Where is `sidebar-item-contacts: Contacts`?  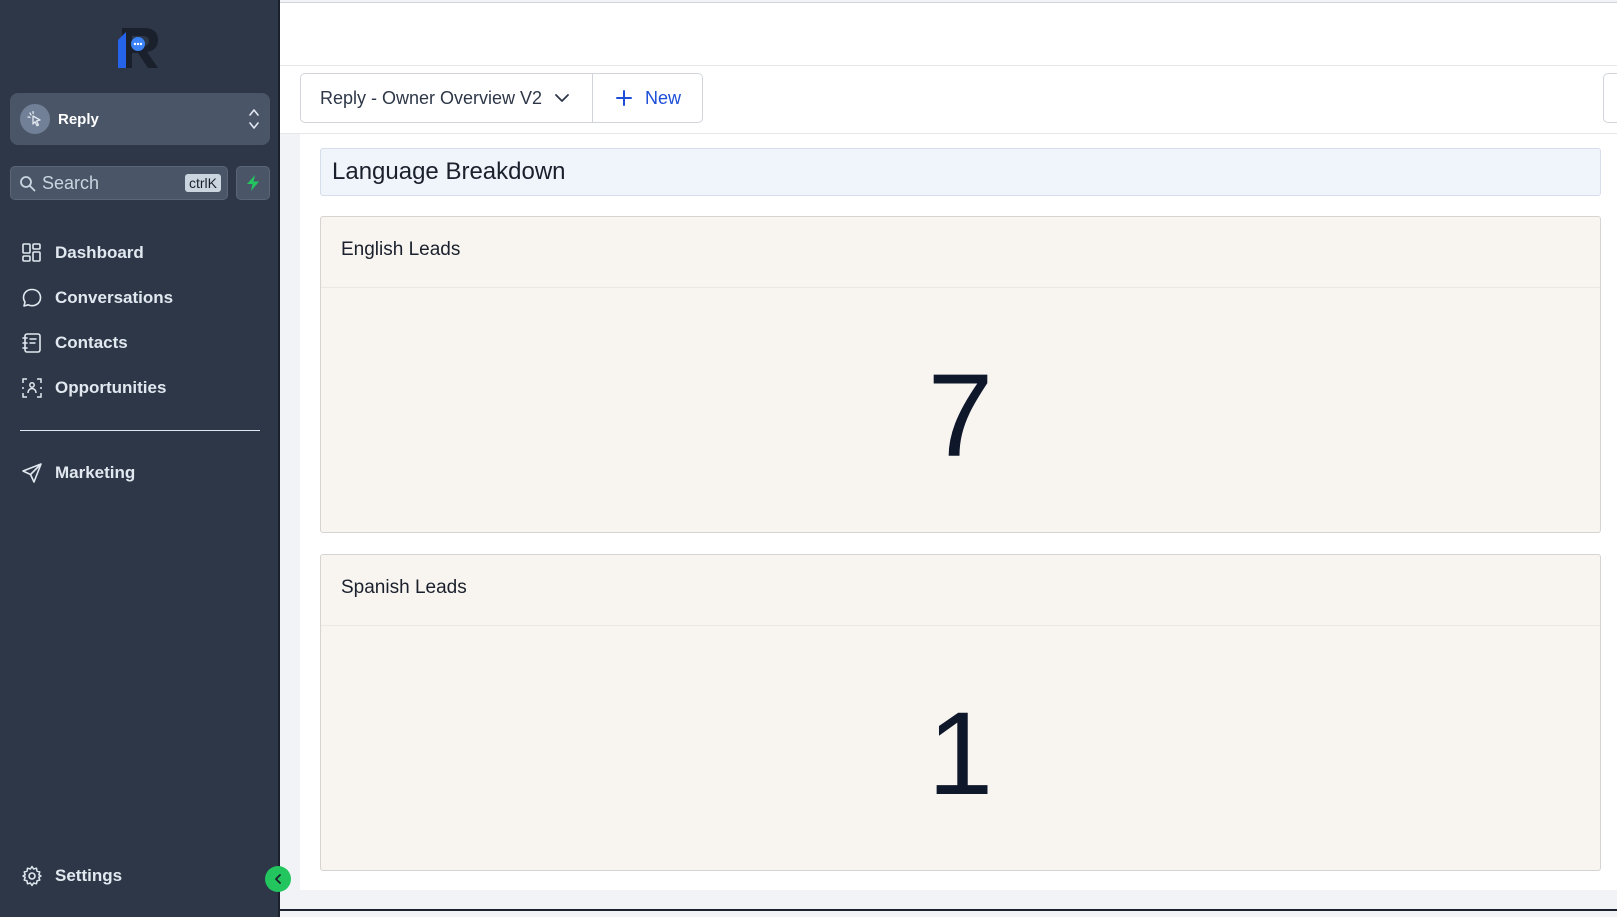
sidebar-item-contacts: Contacts is located at coordinates (74, 343).